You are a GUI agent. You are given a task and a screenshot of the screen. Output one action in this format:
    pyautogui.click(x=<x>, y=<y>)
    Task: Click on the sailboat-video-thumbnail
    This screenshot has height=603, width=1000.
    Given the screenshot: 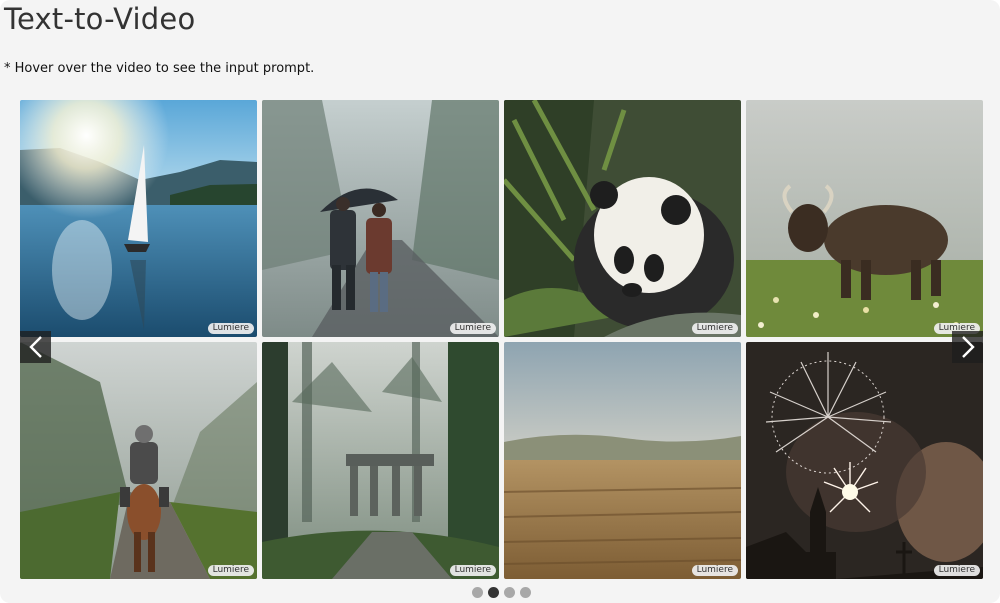 What is the action you would take?
    pyautogui.click(x=138, y=218)
    